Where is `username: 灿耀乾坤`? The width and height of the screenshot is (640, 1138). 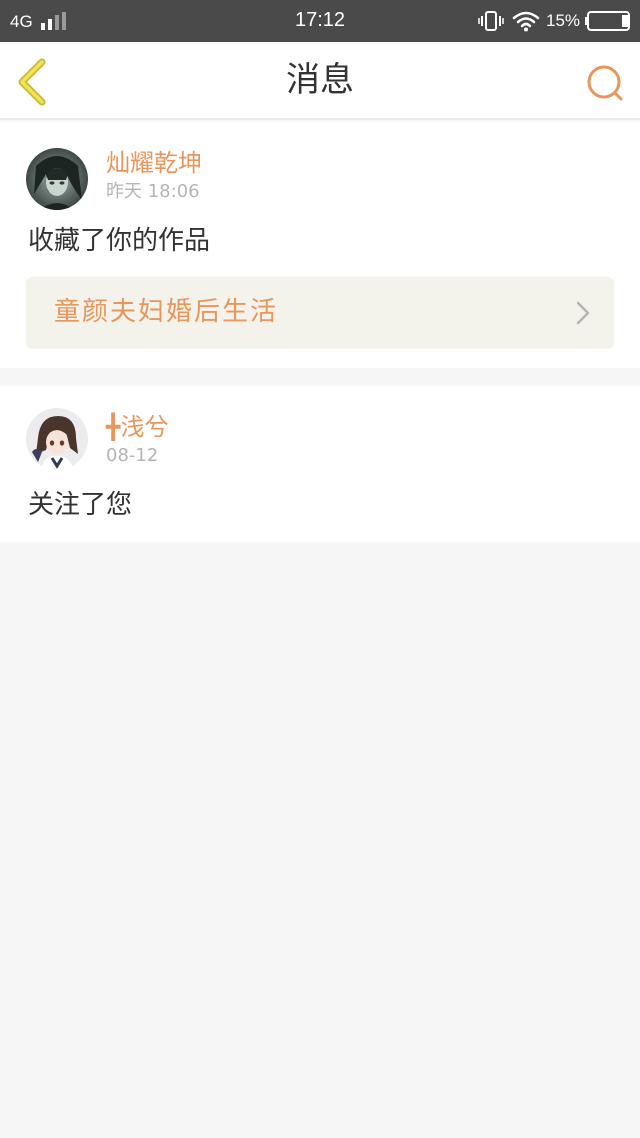
username: 灿耀乾坤 is located at coordinates (154, 163).